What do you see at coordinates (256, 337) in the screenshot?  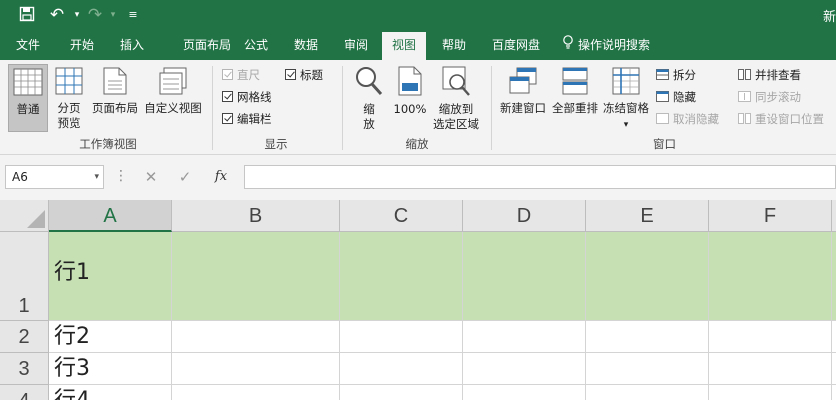 I see `cell-b2` at bounding box center [256, 337].